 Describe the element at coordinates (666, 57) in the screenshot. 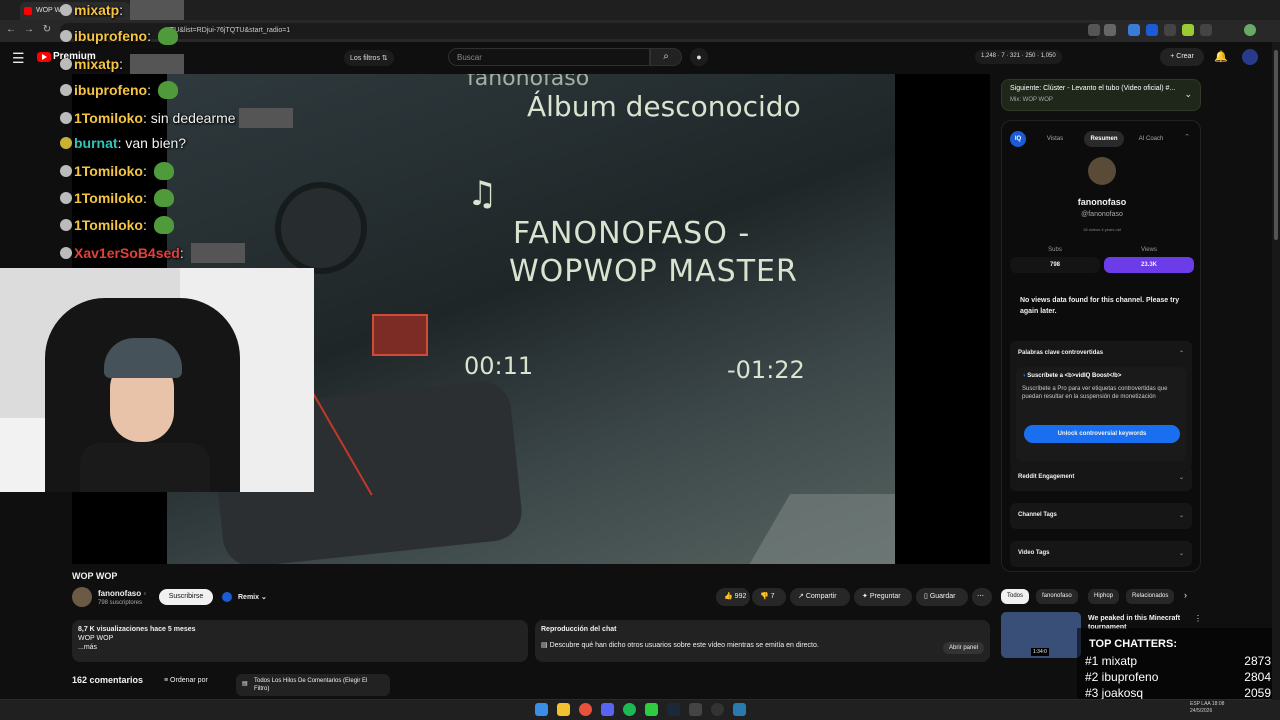

I see `search-icon: ⌕` at that location.